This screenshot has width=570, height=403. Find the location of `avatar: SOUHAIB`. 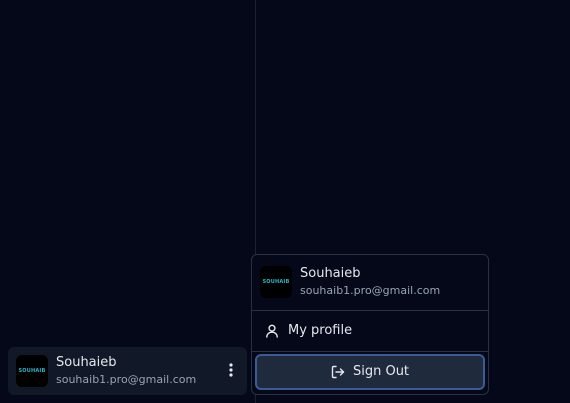

avatar: SOUHAIB is located at coordinates (32, 371).